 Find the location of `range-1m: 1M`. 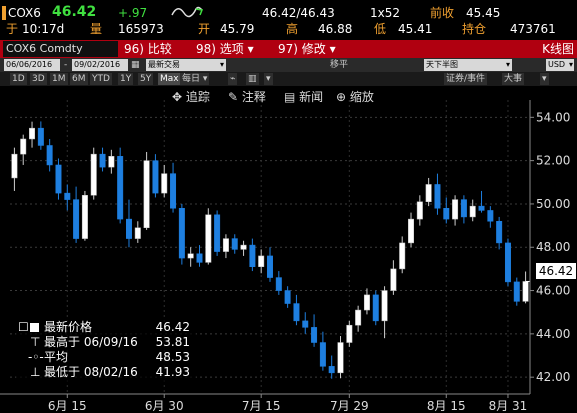

range-1m: 1M is located at coordinates (59, 79).